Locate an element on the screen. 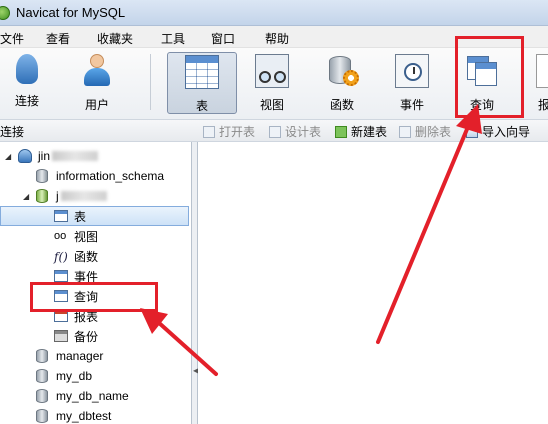 This screenshot has height=424, width=548. annotation-arrow-to-toolbar is located at coordinates (424, 232).